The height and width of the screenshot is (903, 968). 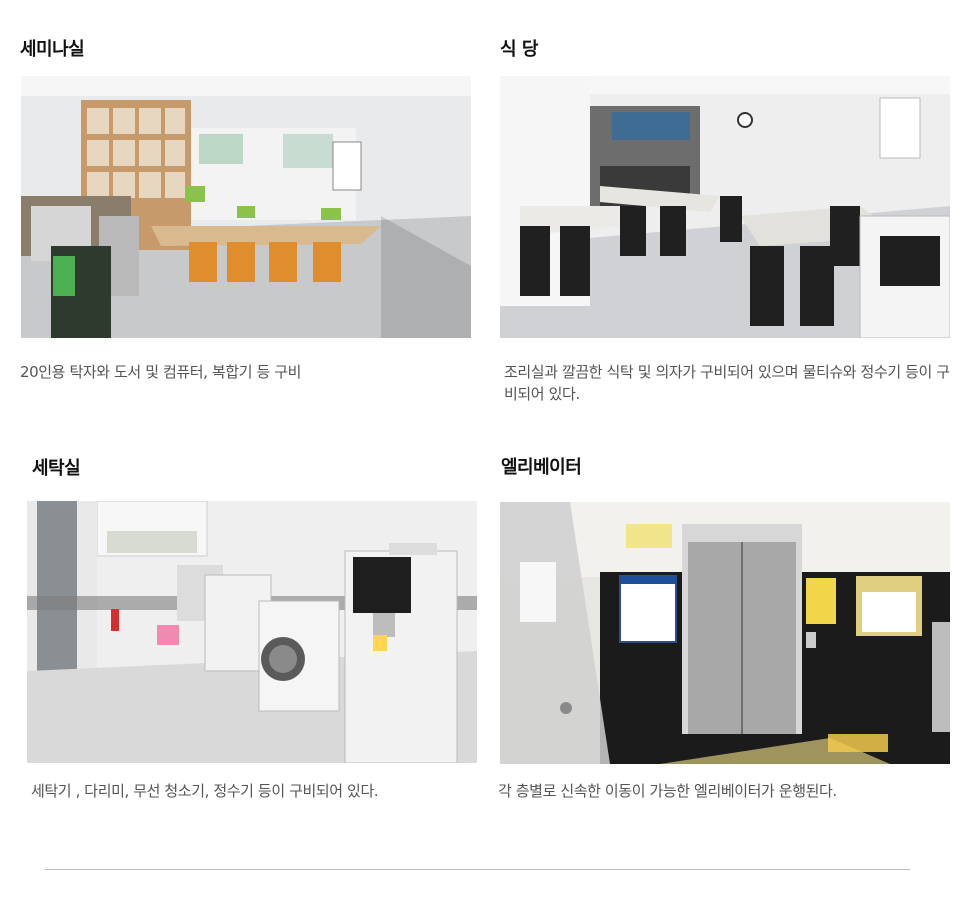 What do you see at coordinates (519, 49) in the screenshot?
I see `facility-title: 식 당` at bounding box center [519, 49].